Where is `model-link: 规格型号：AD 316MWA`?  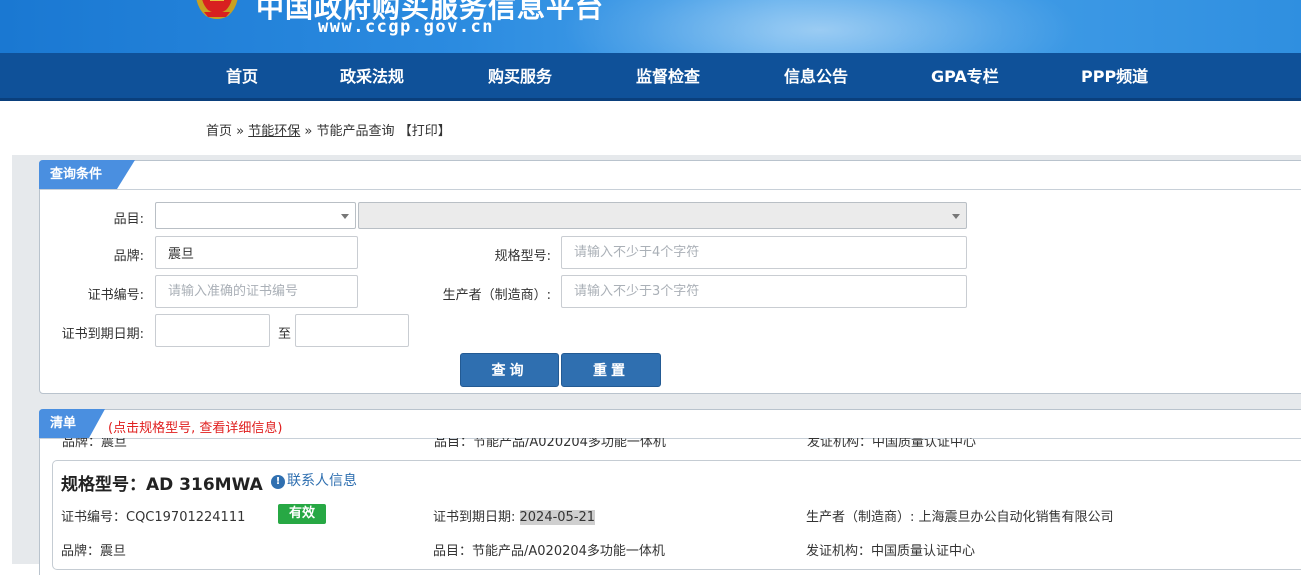 model-link: 规格型号：AD 316MWA is located at coordinates (162, 482).